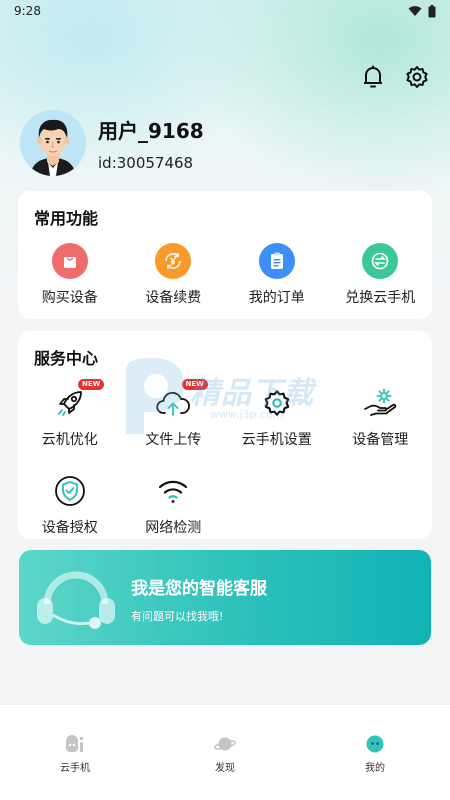 This screenshot has width=450, height=800. What do you see at coordinates (173, 528) in the screenshot?
I see `network-check-label: 网络检测` at bounding box center [173, 528].